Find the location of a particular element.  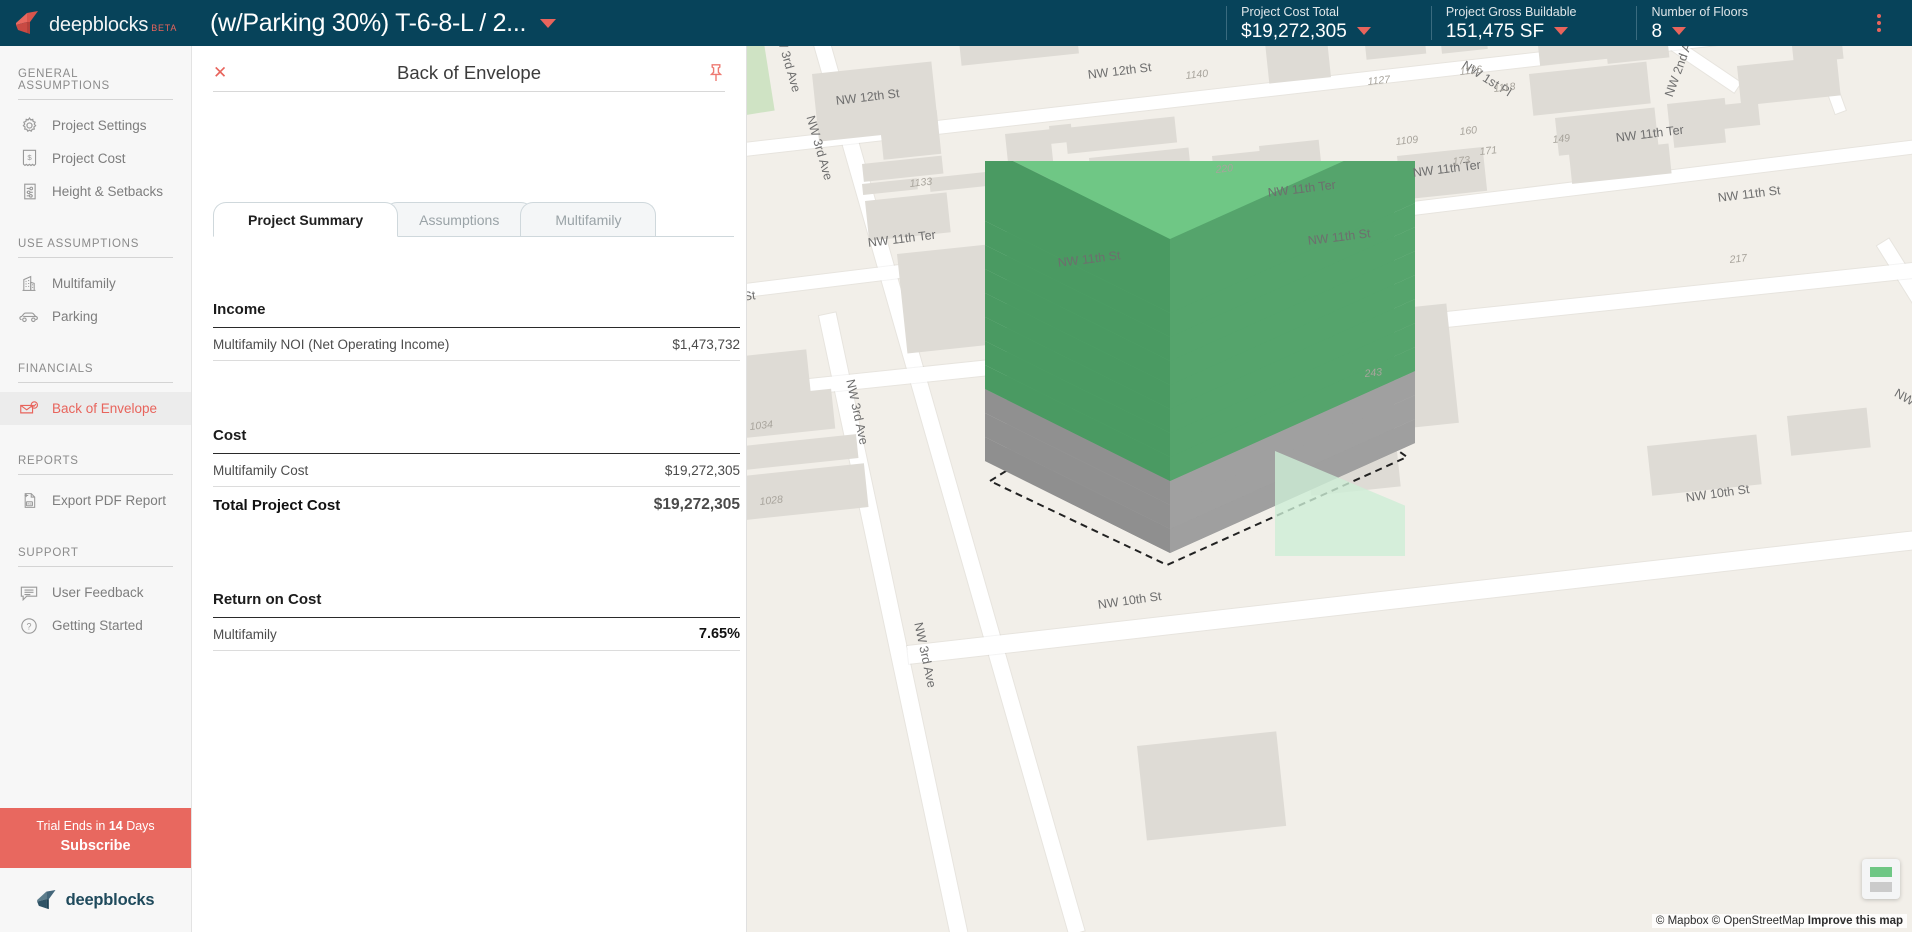

tab-multifamily: Multifamily is located at coordinates (588, 219).